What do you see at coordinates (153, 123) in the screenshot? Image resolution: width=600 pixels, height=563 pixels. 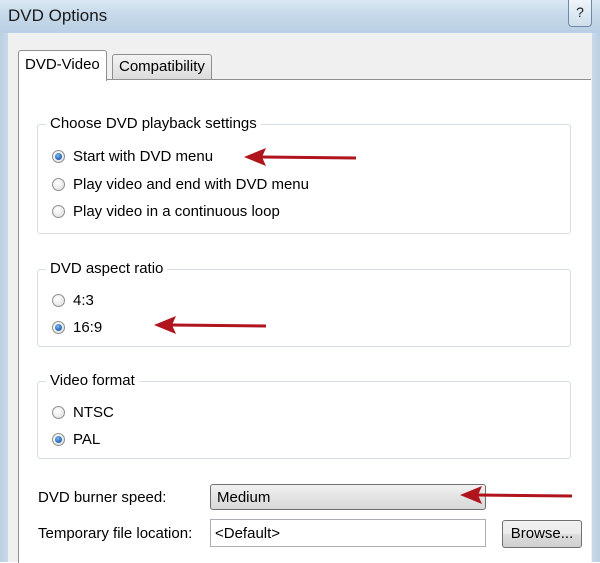 I see `playback-settings-label: Choose DVD playback settings` at bounding box center [153, 123].